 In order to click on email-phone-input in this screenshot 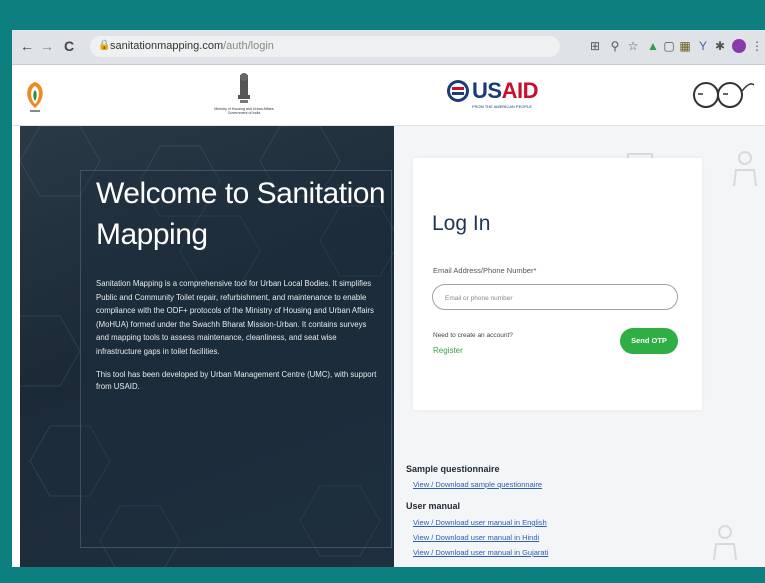, I will do `click(555, 298)`.